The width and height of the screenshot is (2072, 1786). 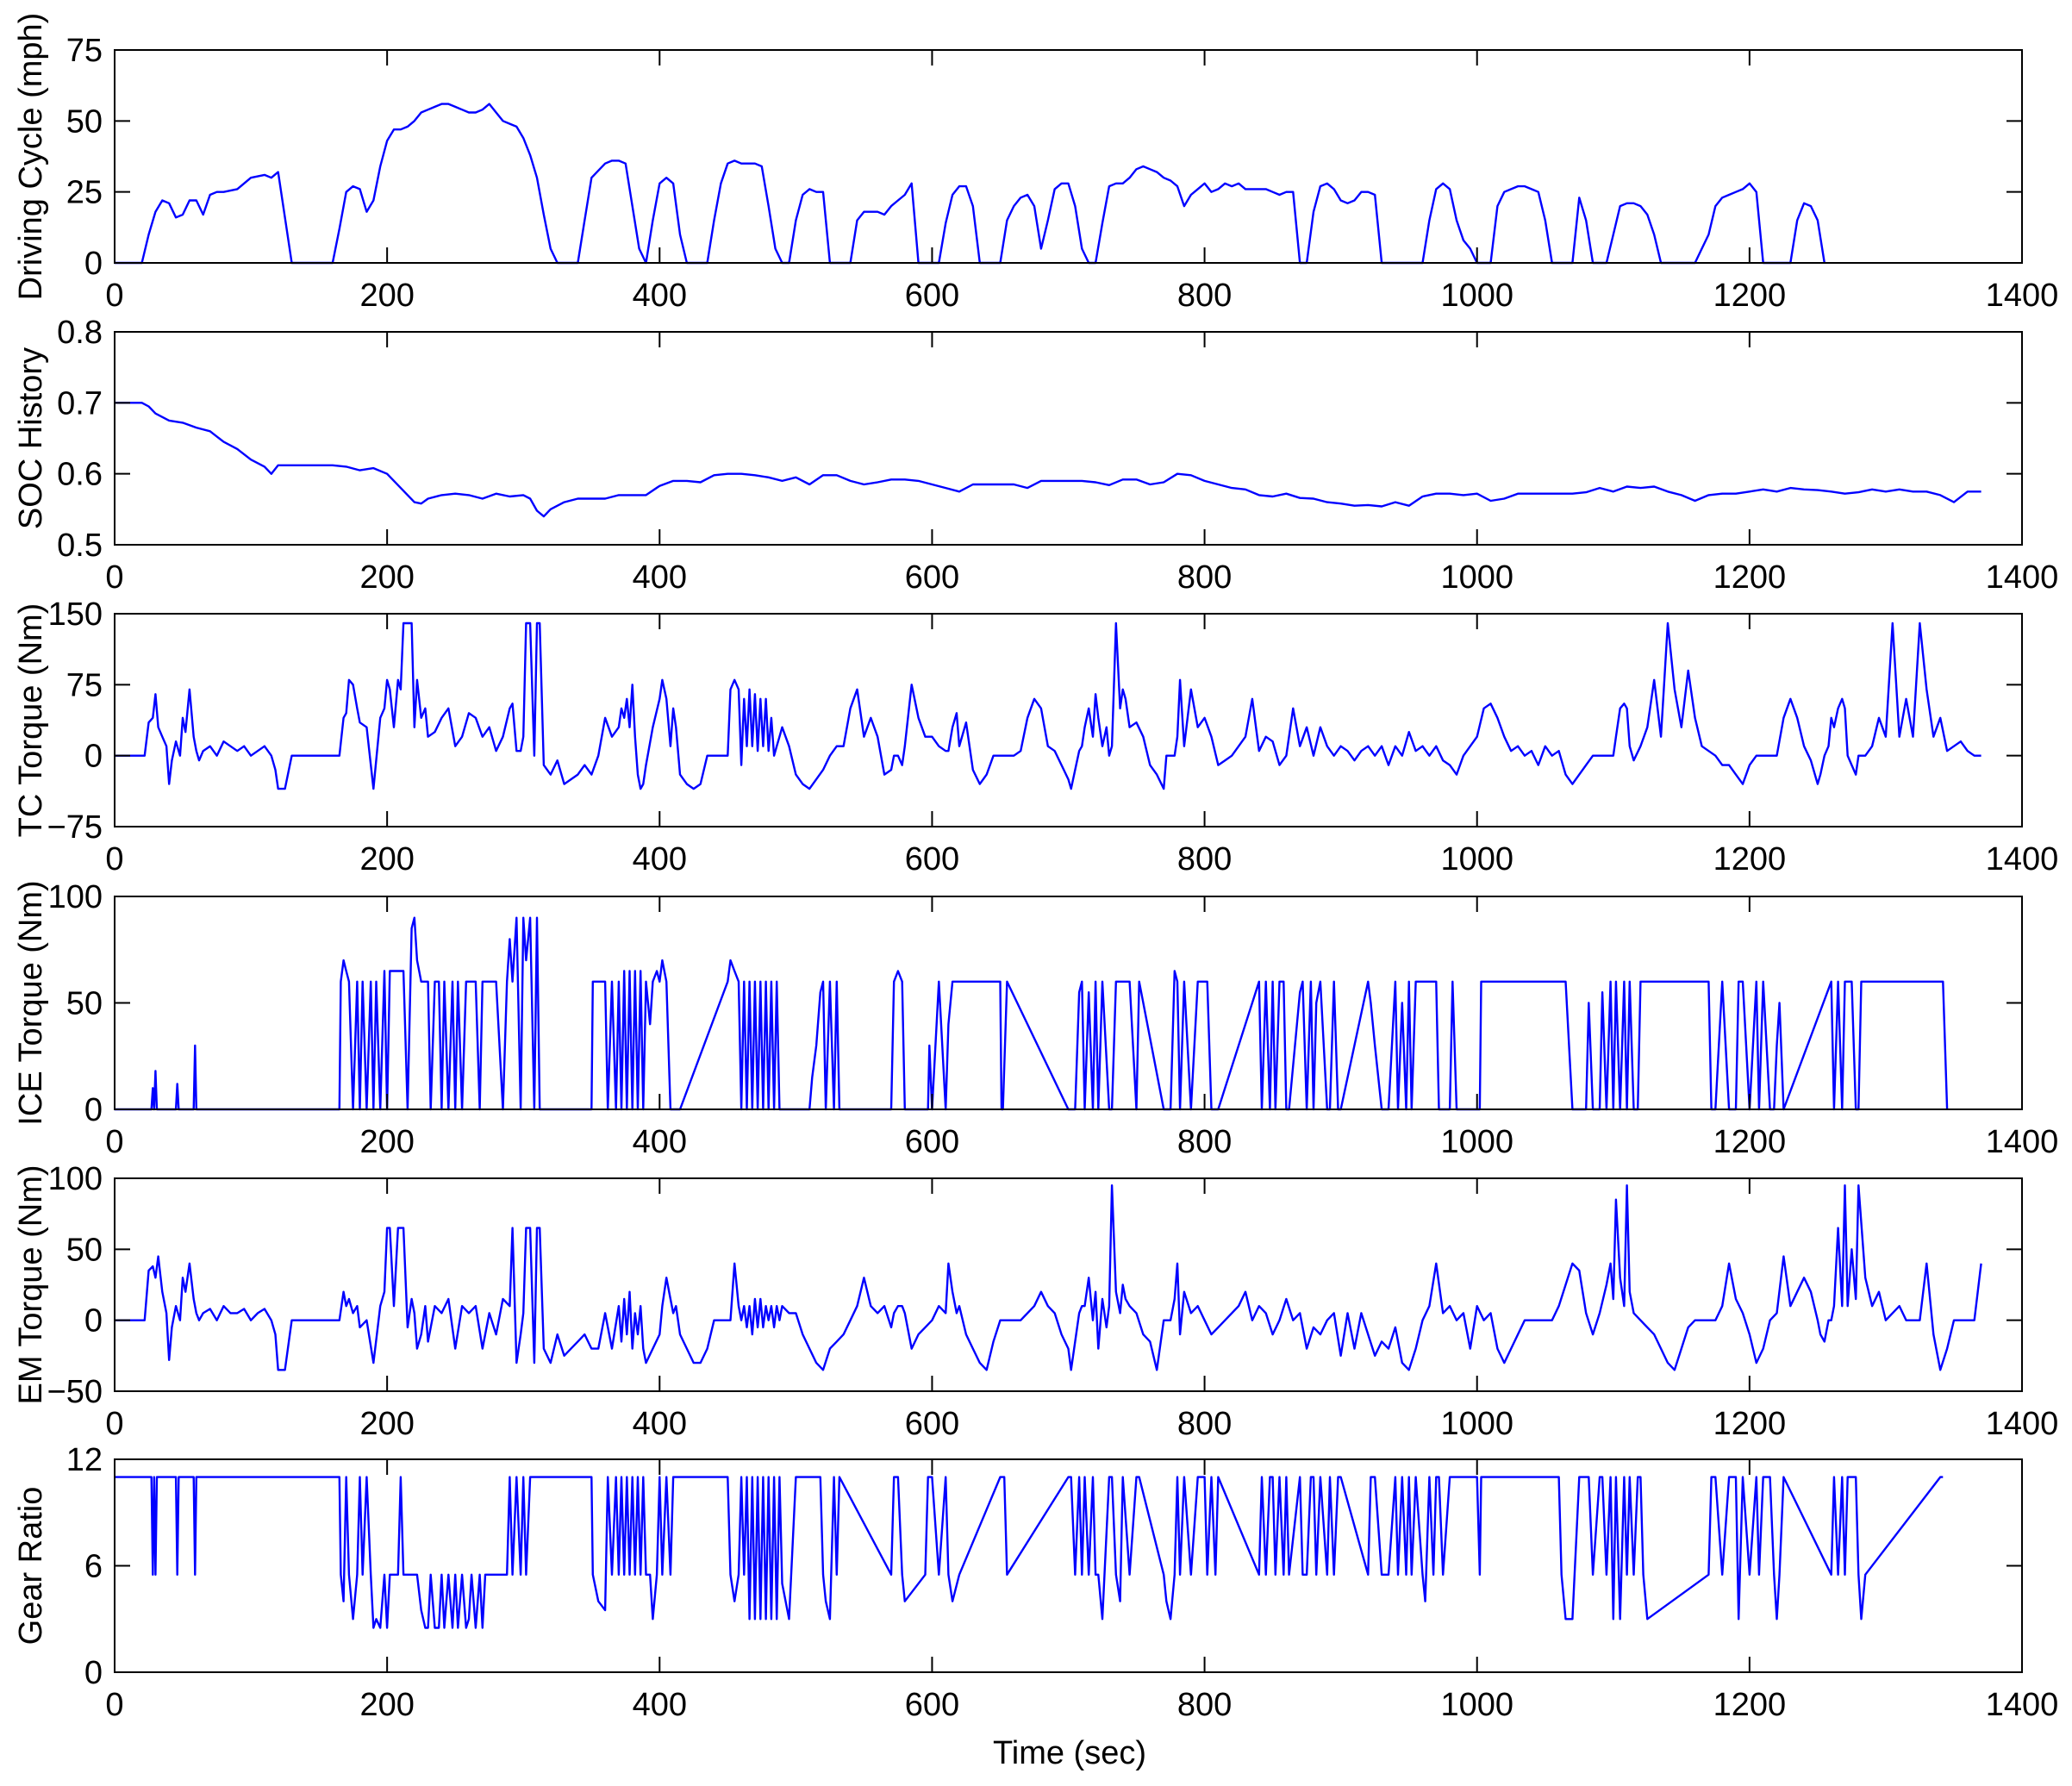 I want to click on y-tick-label: 0.6, so click(x=80, y=475).